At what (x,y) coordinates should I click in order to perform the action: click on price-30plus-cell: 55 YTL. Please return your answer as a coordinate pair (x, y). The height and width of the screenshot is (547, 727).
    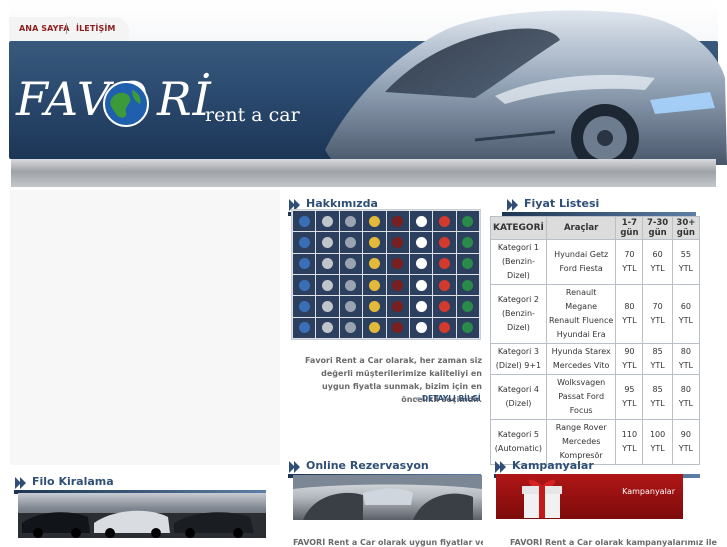
    Looking at the image, I should click on (686, 262).